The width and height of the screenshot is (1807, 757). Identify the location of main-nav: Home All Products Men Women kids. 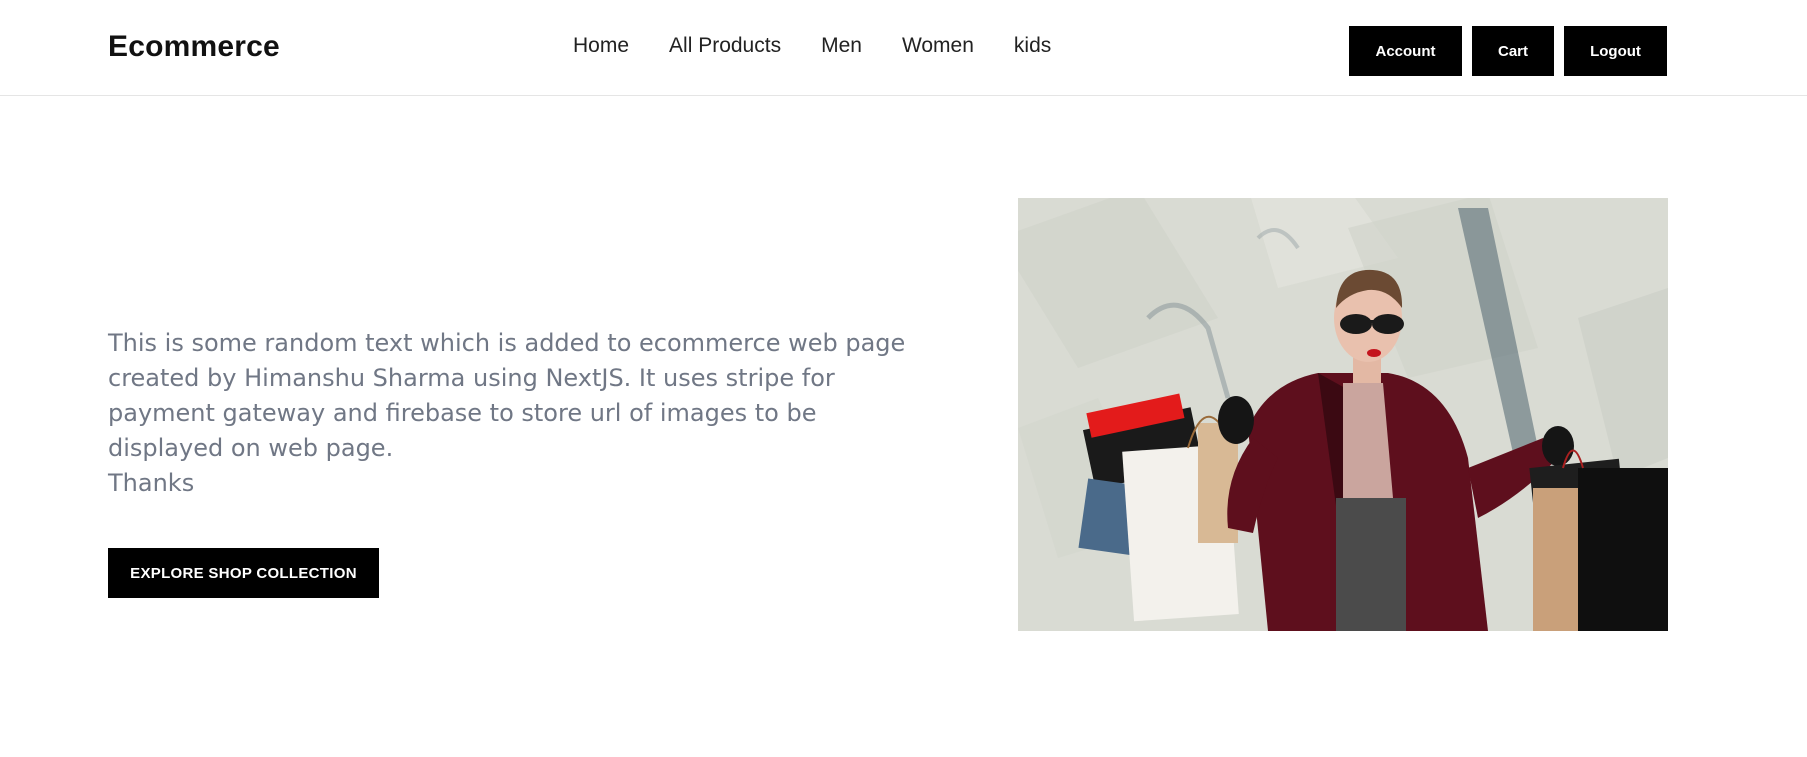
(812, 46).